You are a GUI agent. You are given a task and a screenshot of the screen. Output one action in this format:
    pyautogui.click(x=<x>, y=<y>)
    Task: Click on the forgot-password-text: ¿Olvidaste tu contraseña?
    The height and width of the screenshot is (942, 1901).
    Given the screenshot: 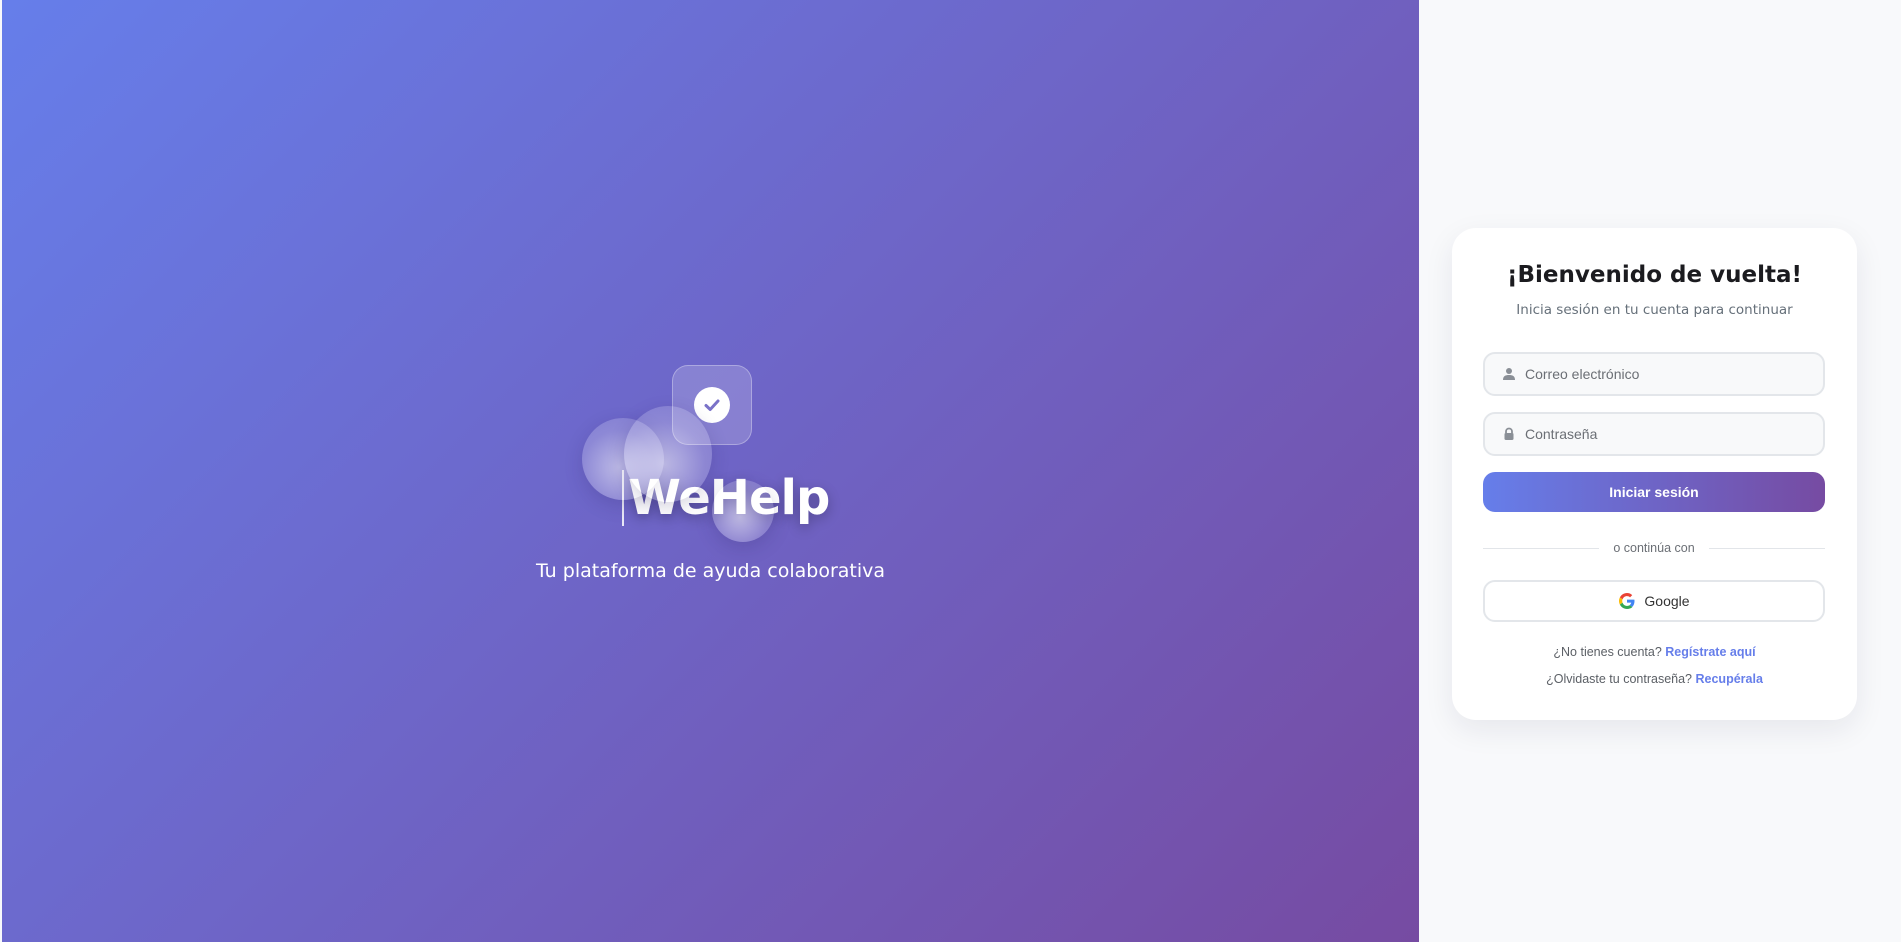 What is the action you would take?
    pyautogui.click(x=1619, y=679)
    